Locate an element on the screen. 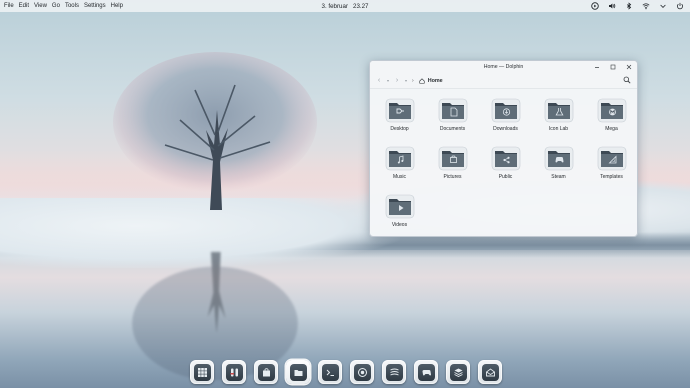 The height and width of the screenshot is (388, 690). video-icon is located at coordinates (400, 206).